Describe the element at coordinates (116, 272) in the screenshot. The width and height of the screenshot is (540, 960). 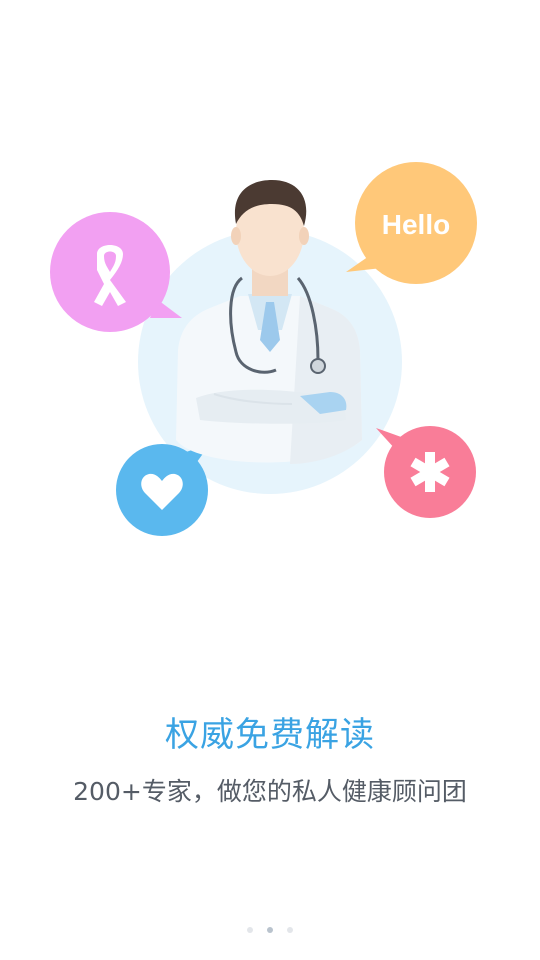
I see `ribbon-bubble` at that location.